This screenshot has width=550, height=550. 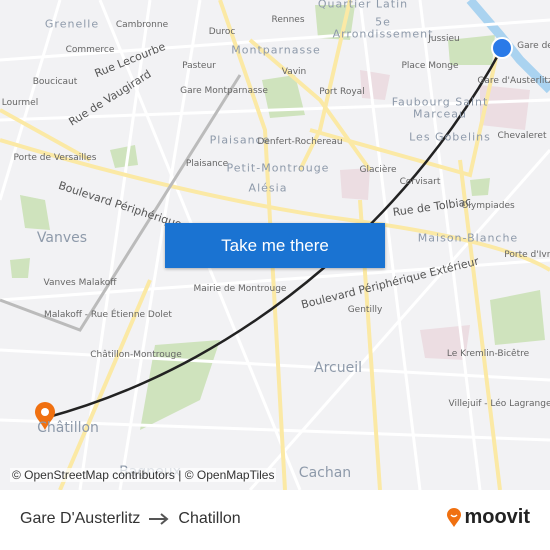 I want to click on map-label: Vanves, so click(x=62, y=238).